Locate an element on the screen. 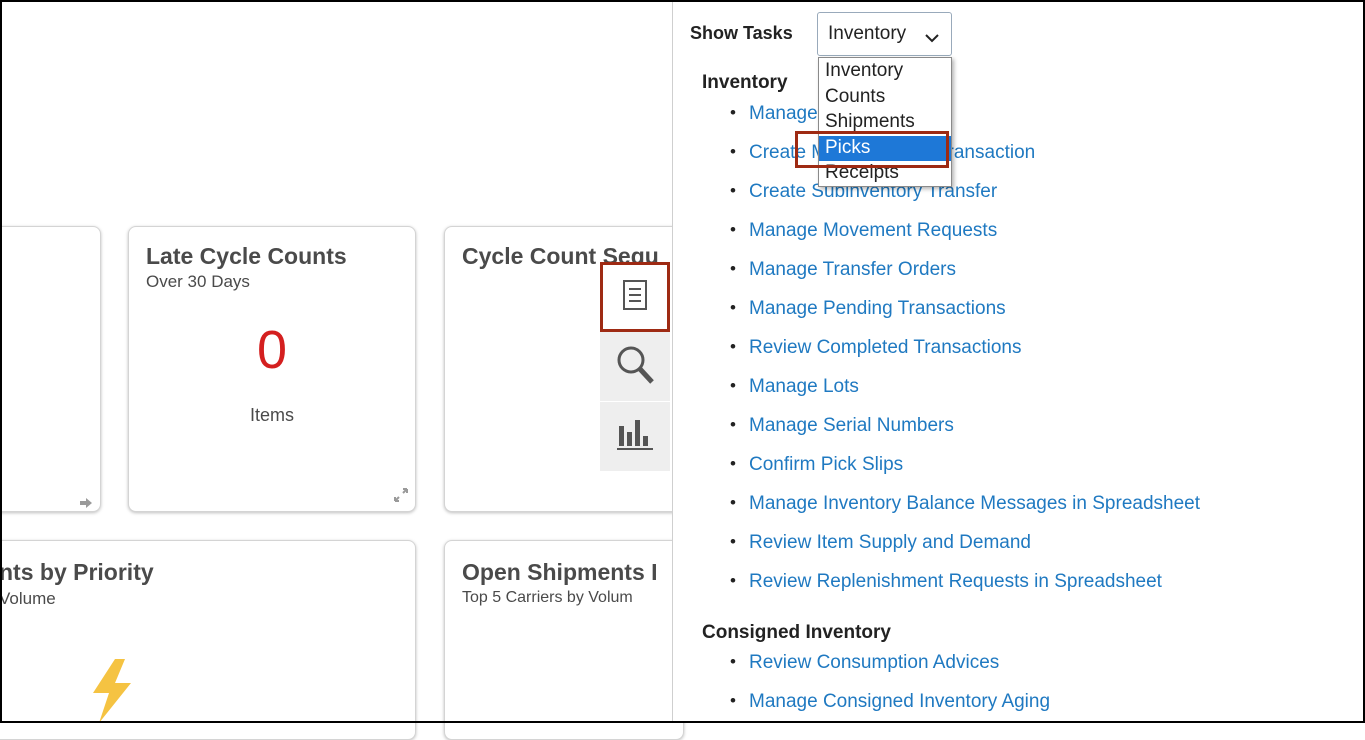  list-item: Manage Transfer Orders is located at coordinates (965, 278).